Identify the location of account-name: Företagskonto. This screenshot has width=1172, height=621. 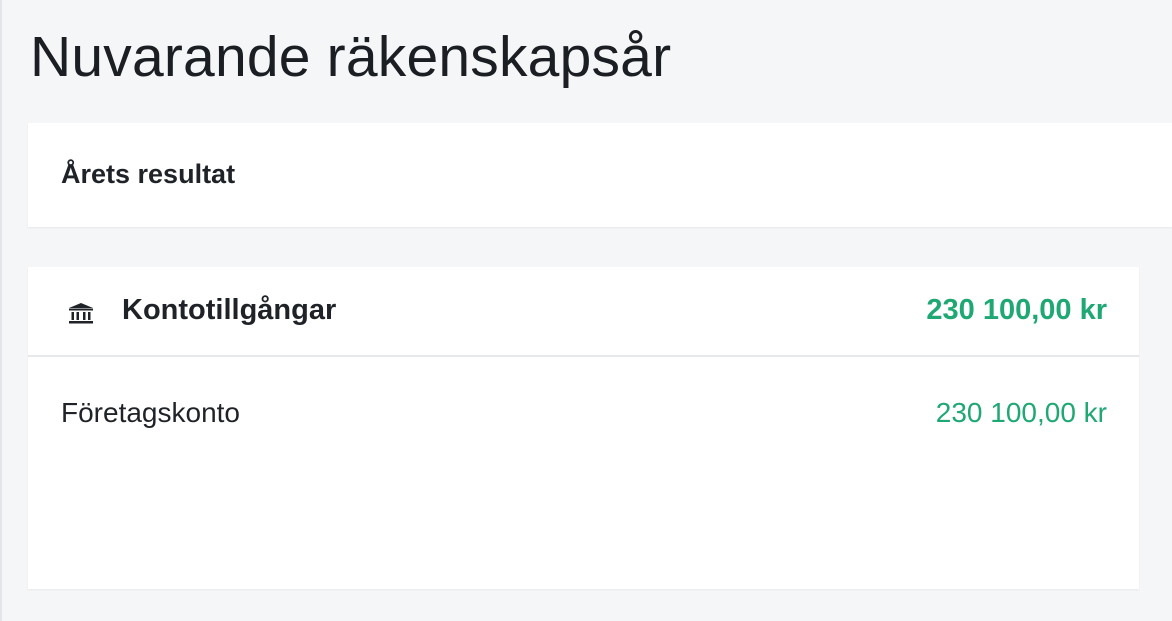
(150, 412).